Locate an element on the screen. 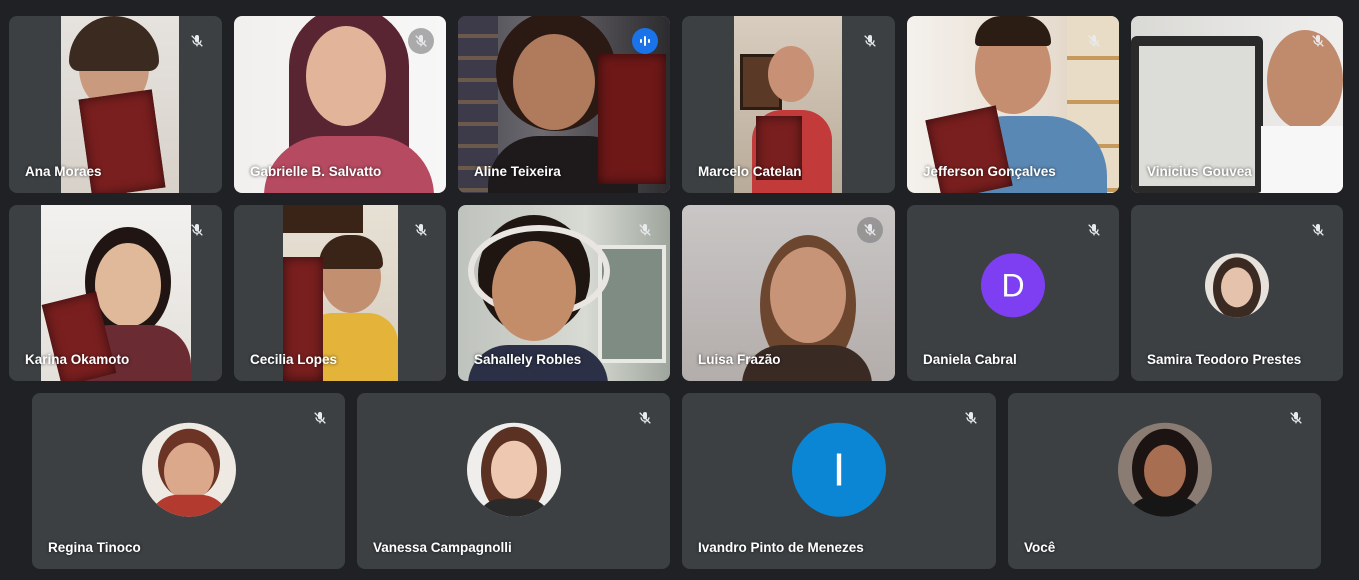 This screenshot has height=580, width=1359. participant-tile-cecilia-lopes: Cecilia Lopes is located at coordinates (340, 293).